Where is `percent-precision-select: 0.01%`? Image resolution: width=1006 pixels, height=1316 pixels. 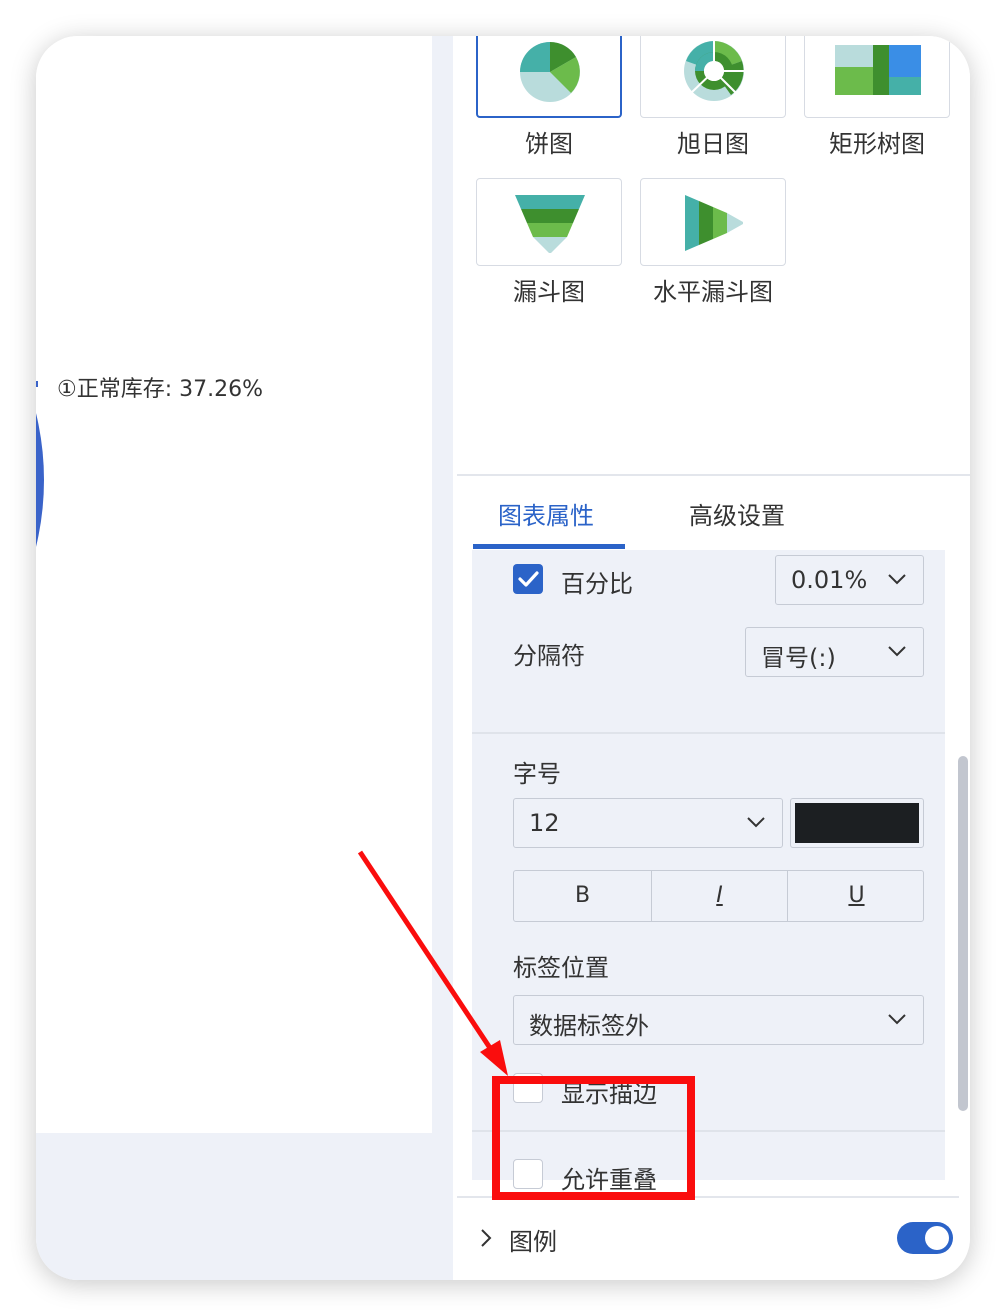
percent-precision-select: 0.01% is located at coordinates (849, 580).